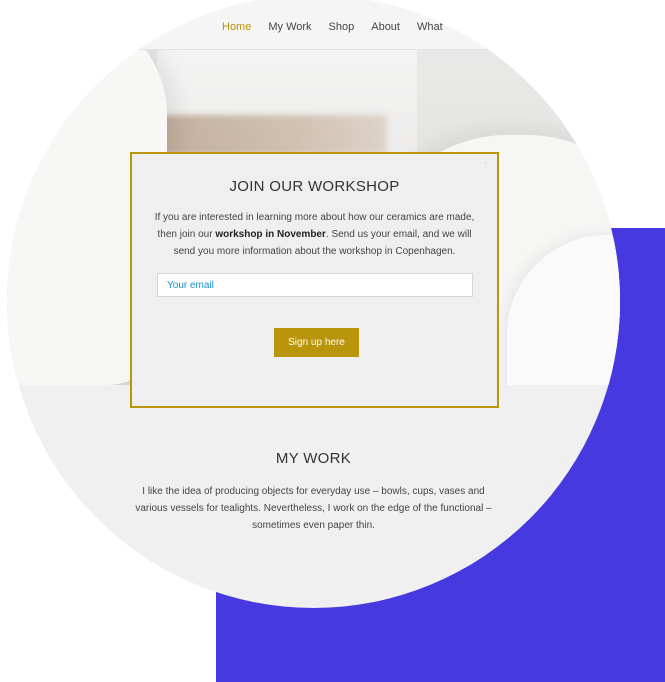 This screenshot has height=682, width=665. Describe the element at coordinates (314, 186) in the screenshot. I see `modal-title: JOIN OUR WORKSHOP` at that location.